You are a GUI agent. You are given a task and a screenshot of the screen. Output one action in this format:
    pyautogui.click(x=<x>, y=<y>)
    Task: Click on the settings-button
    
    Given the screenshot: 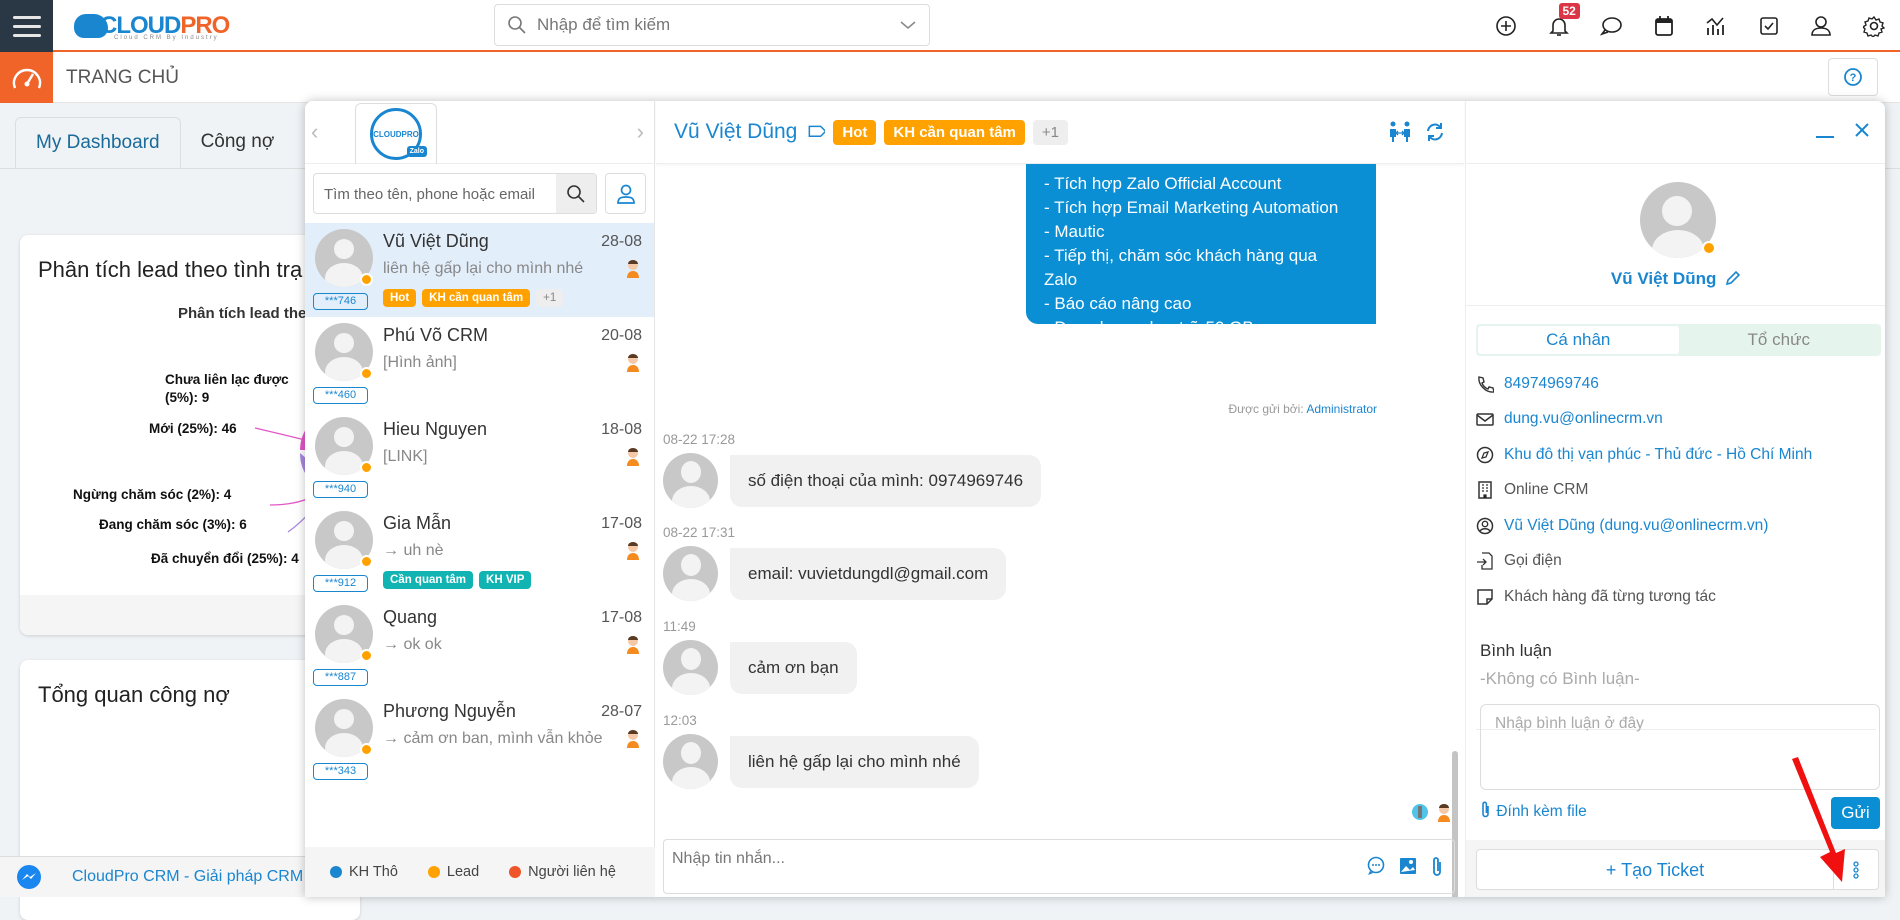 What is the action you would take?
    pyautogui.click(x=1874, y=26)
    